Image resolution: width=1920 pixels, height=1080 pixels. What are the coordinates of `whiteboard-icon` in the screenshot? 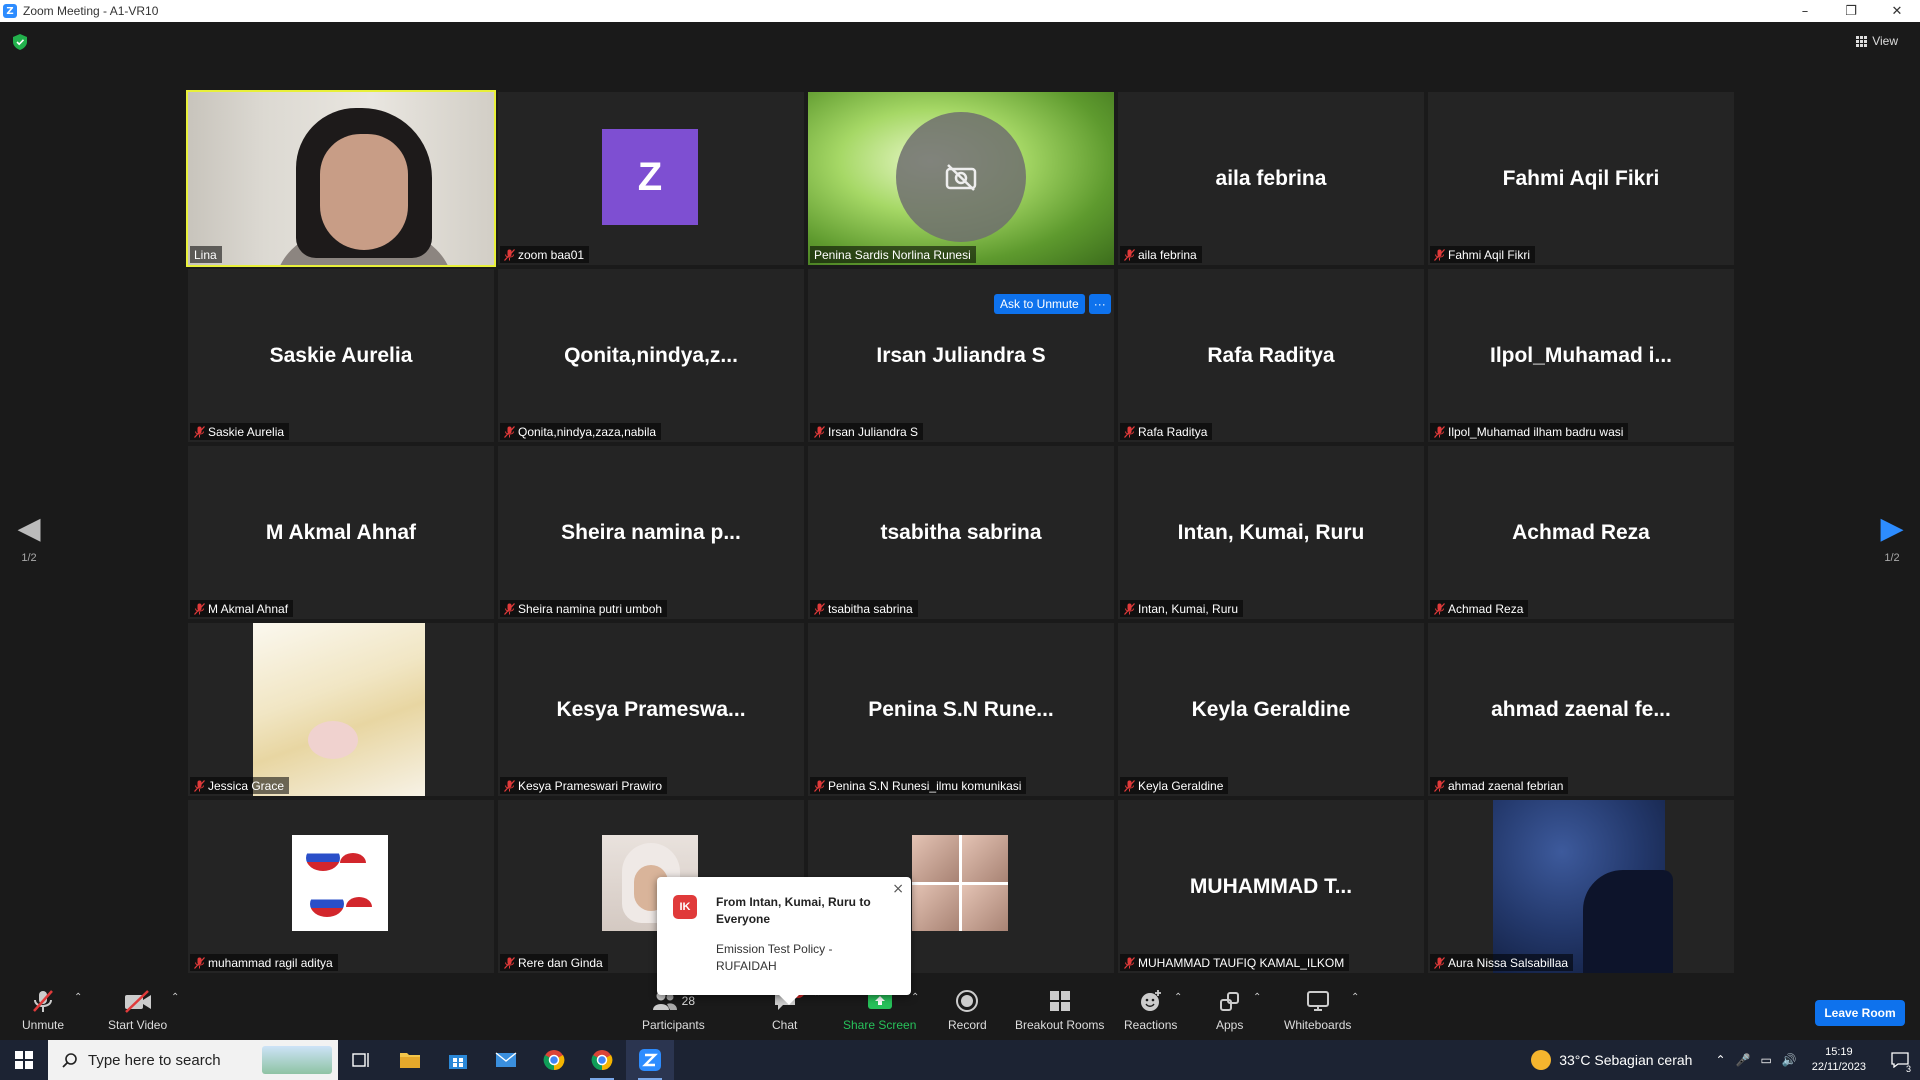 It's located at (1317, 1001).